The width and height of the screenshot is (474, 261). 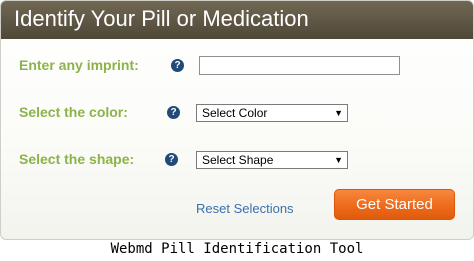 I want to click on widget-header: Identify Your Pill or Medication, so click(x=237, y=20).